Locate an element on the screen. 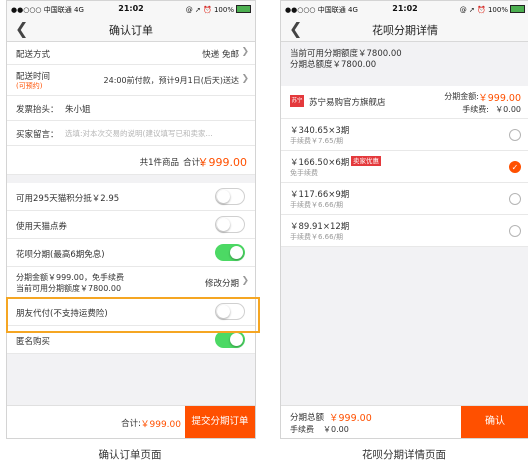 This screenshot has width=528, height=467. available-quota: 当前可用分期额度￥7800.00 is located at coordinates (346, 54).